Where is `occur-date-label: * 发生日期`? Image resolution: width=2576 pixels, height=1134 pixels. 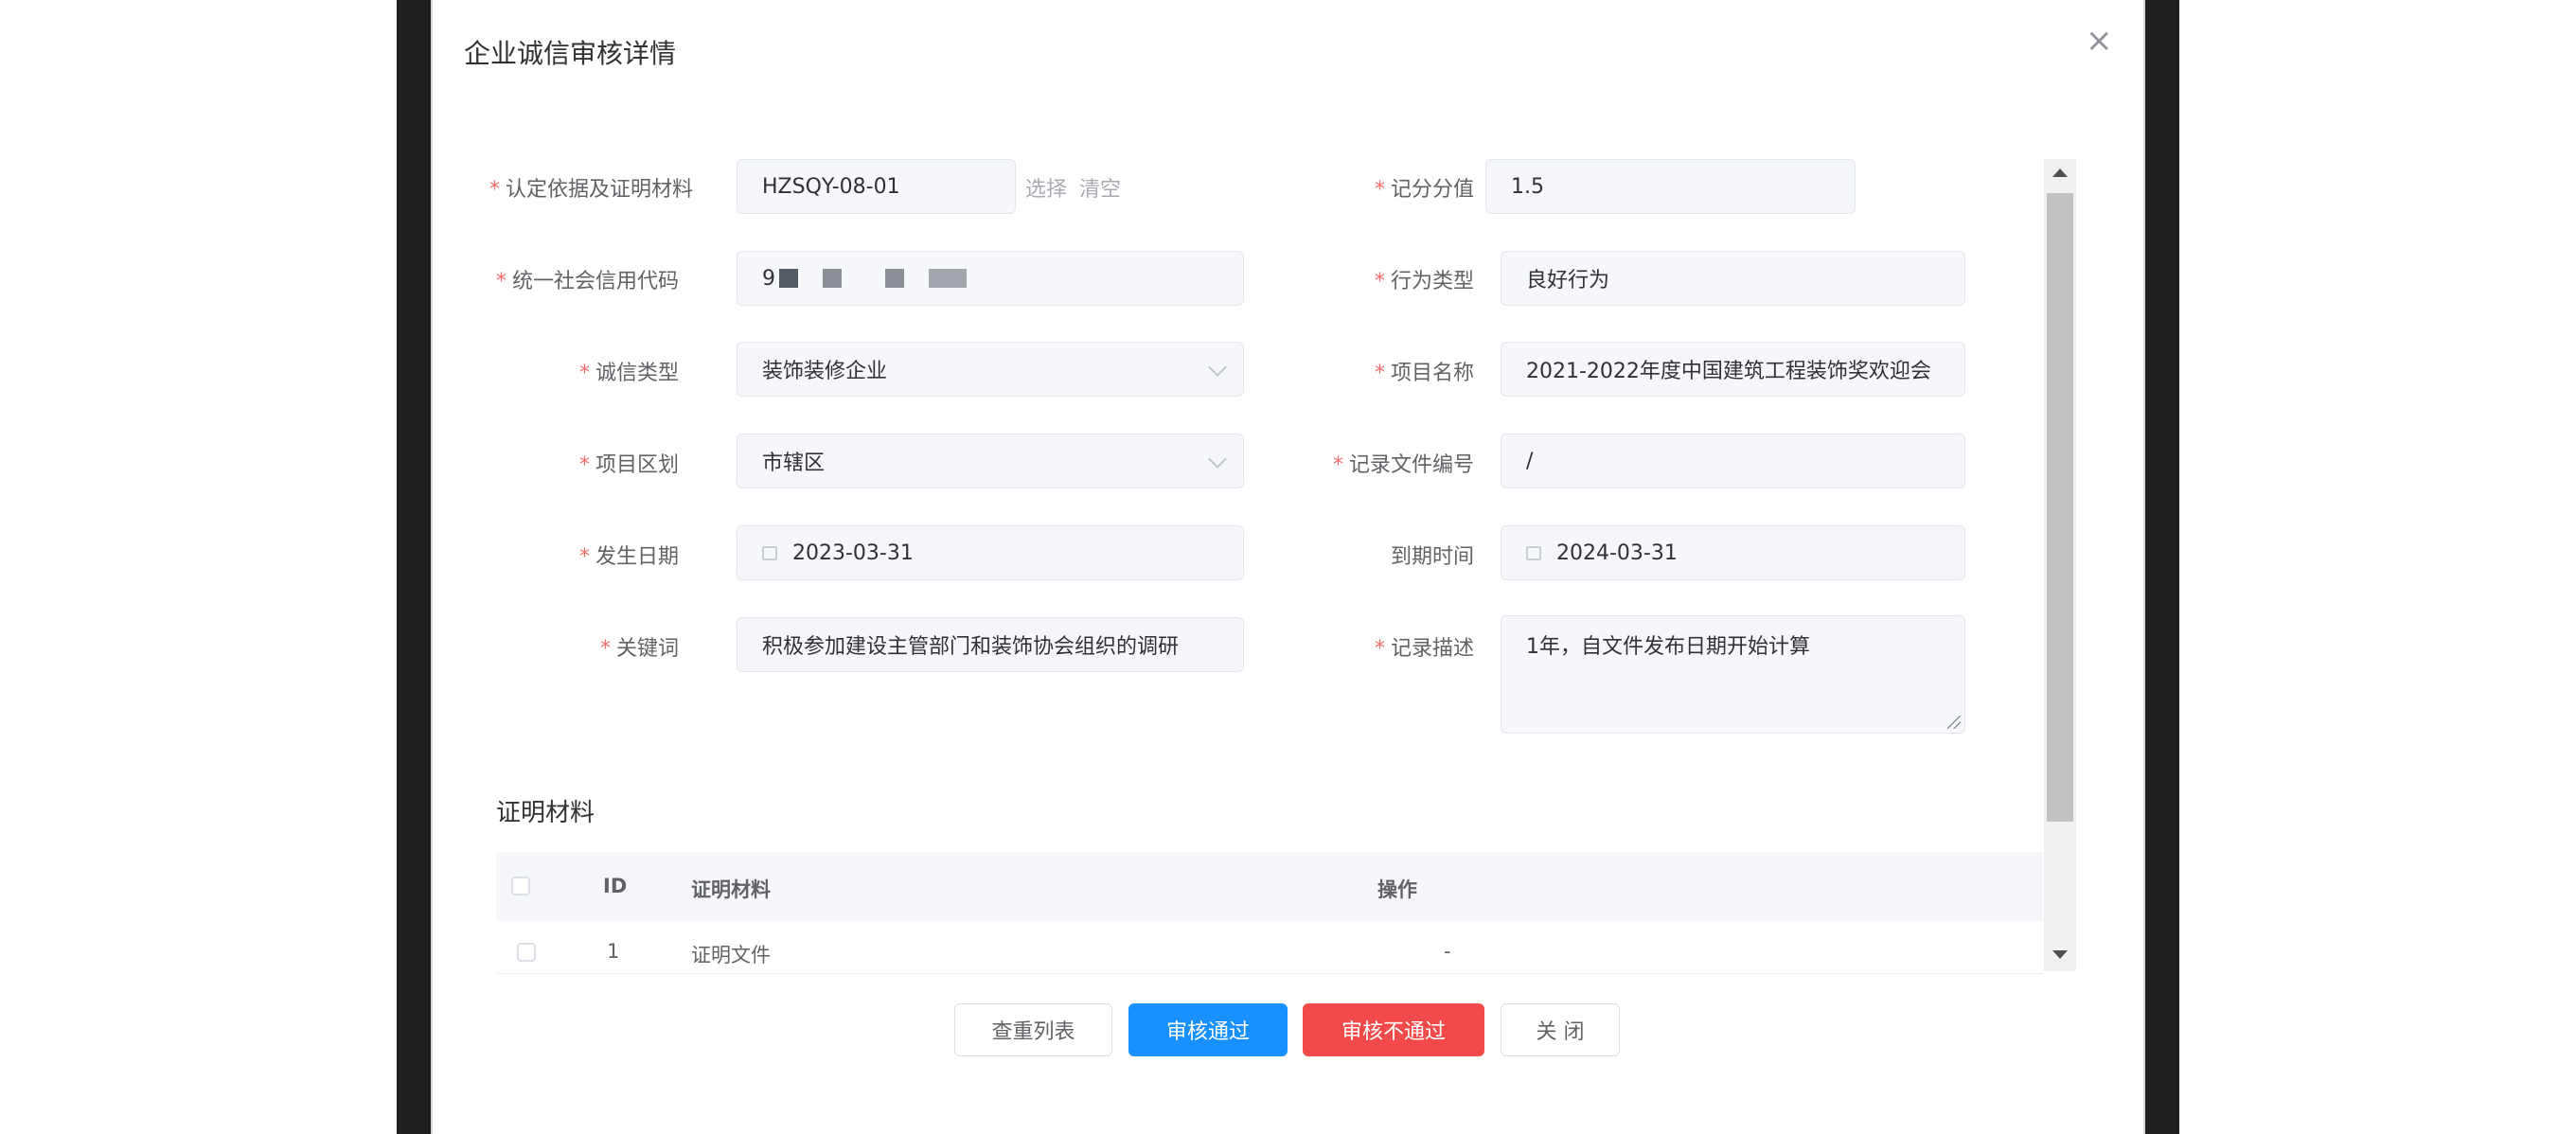
occur-date-label: * 发生日期 is located at coordinates (628, 557).